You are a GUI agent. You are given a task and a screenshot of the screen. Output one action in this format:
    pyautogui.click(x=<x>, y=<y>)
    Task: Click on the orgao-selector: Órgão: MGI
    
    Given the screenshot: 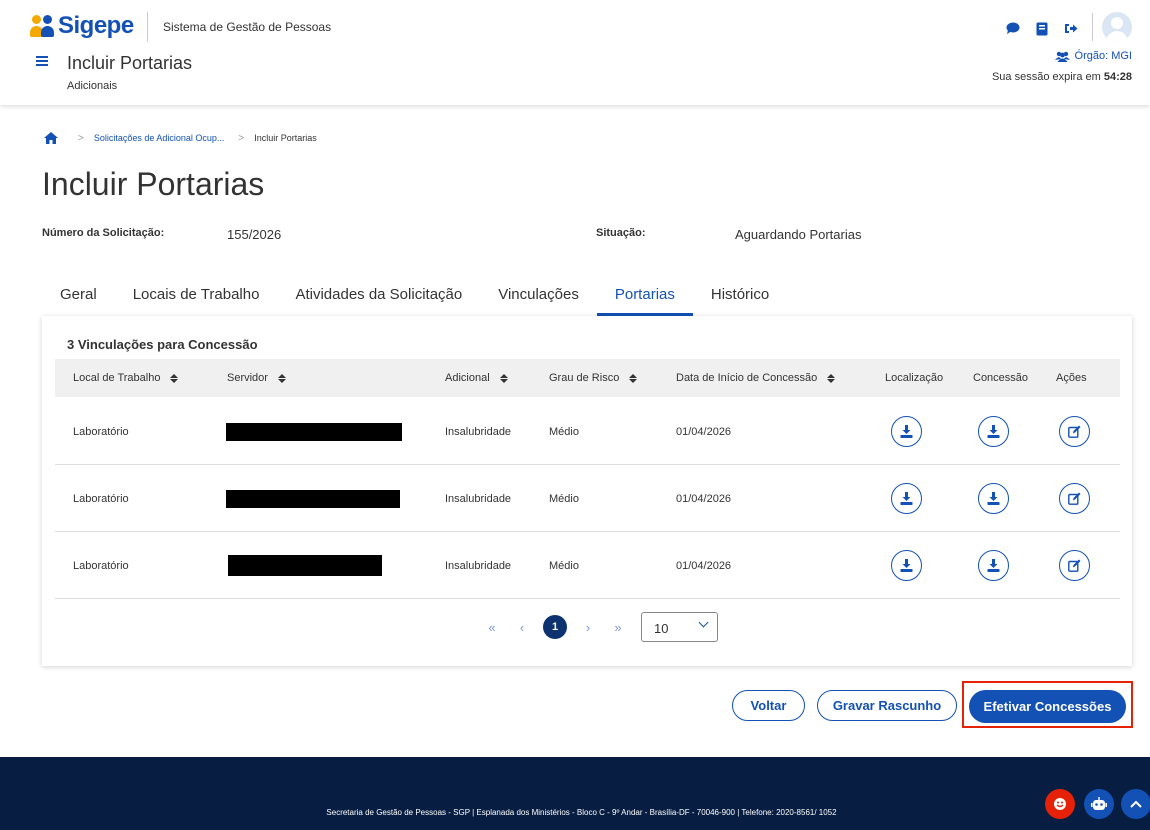 What is the action you would take?
    pyautogui.click(x=1093, y=56)
    